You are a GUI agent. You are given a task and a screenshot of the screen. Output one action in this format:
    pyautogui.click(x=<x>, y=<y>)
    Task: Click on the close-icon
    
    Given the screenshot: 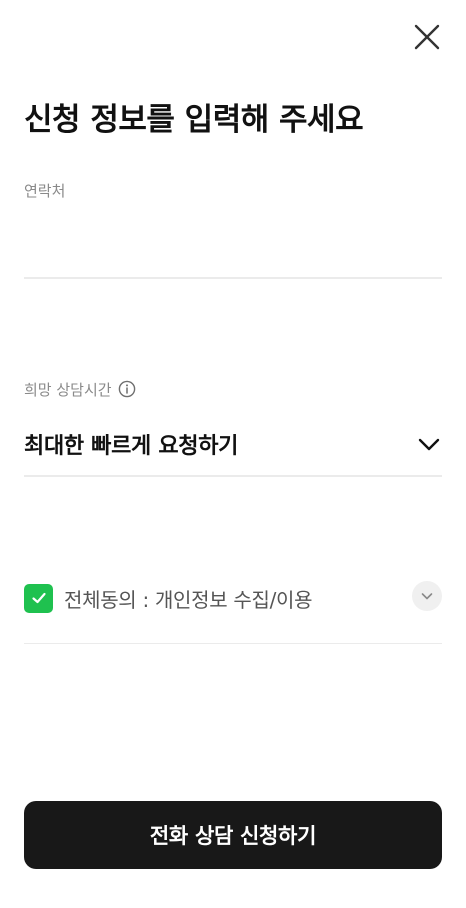 What is the action you would take?
    pyautogui.click(x=427, y=37)
    